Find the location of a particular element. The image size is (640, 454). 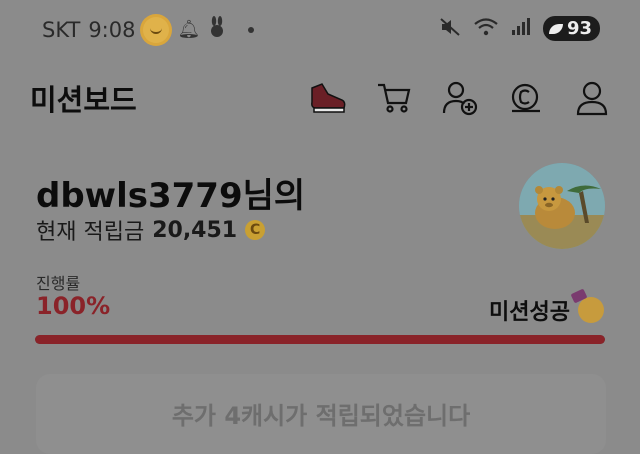

progress-bar-fill is located at coordinates (320, 339).